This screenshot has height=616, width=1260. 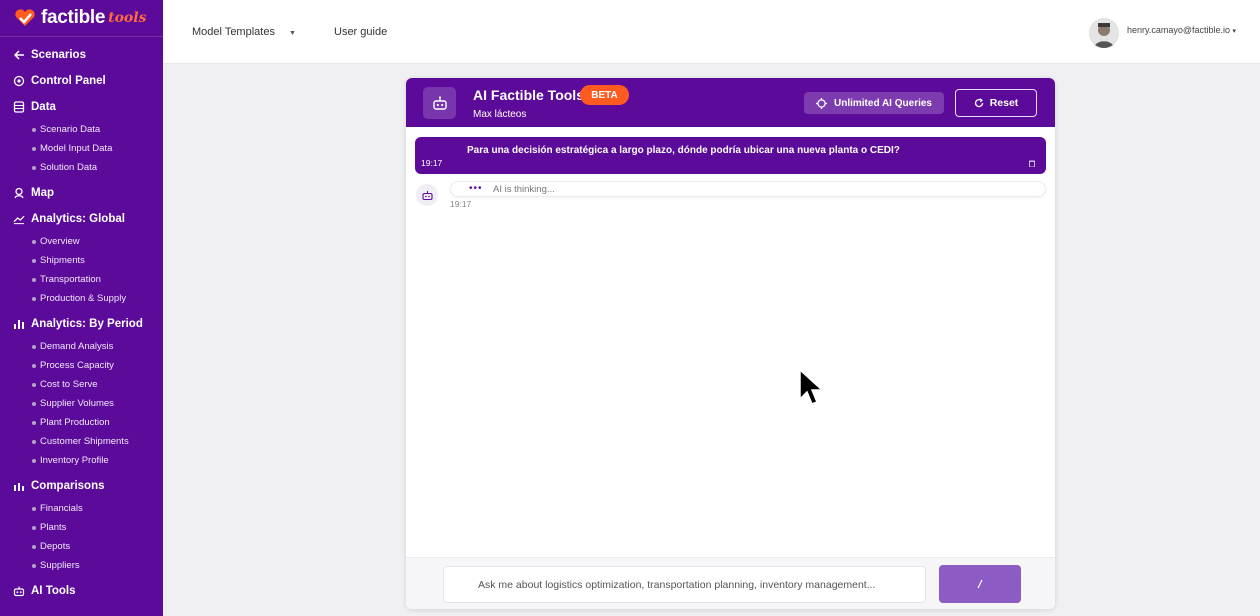 What do you see at coordinates (68, 81) in the screenshot?
I see `sidebar-item-label: Control Panel` at bounding box center [68, 81].